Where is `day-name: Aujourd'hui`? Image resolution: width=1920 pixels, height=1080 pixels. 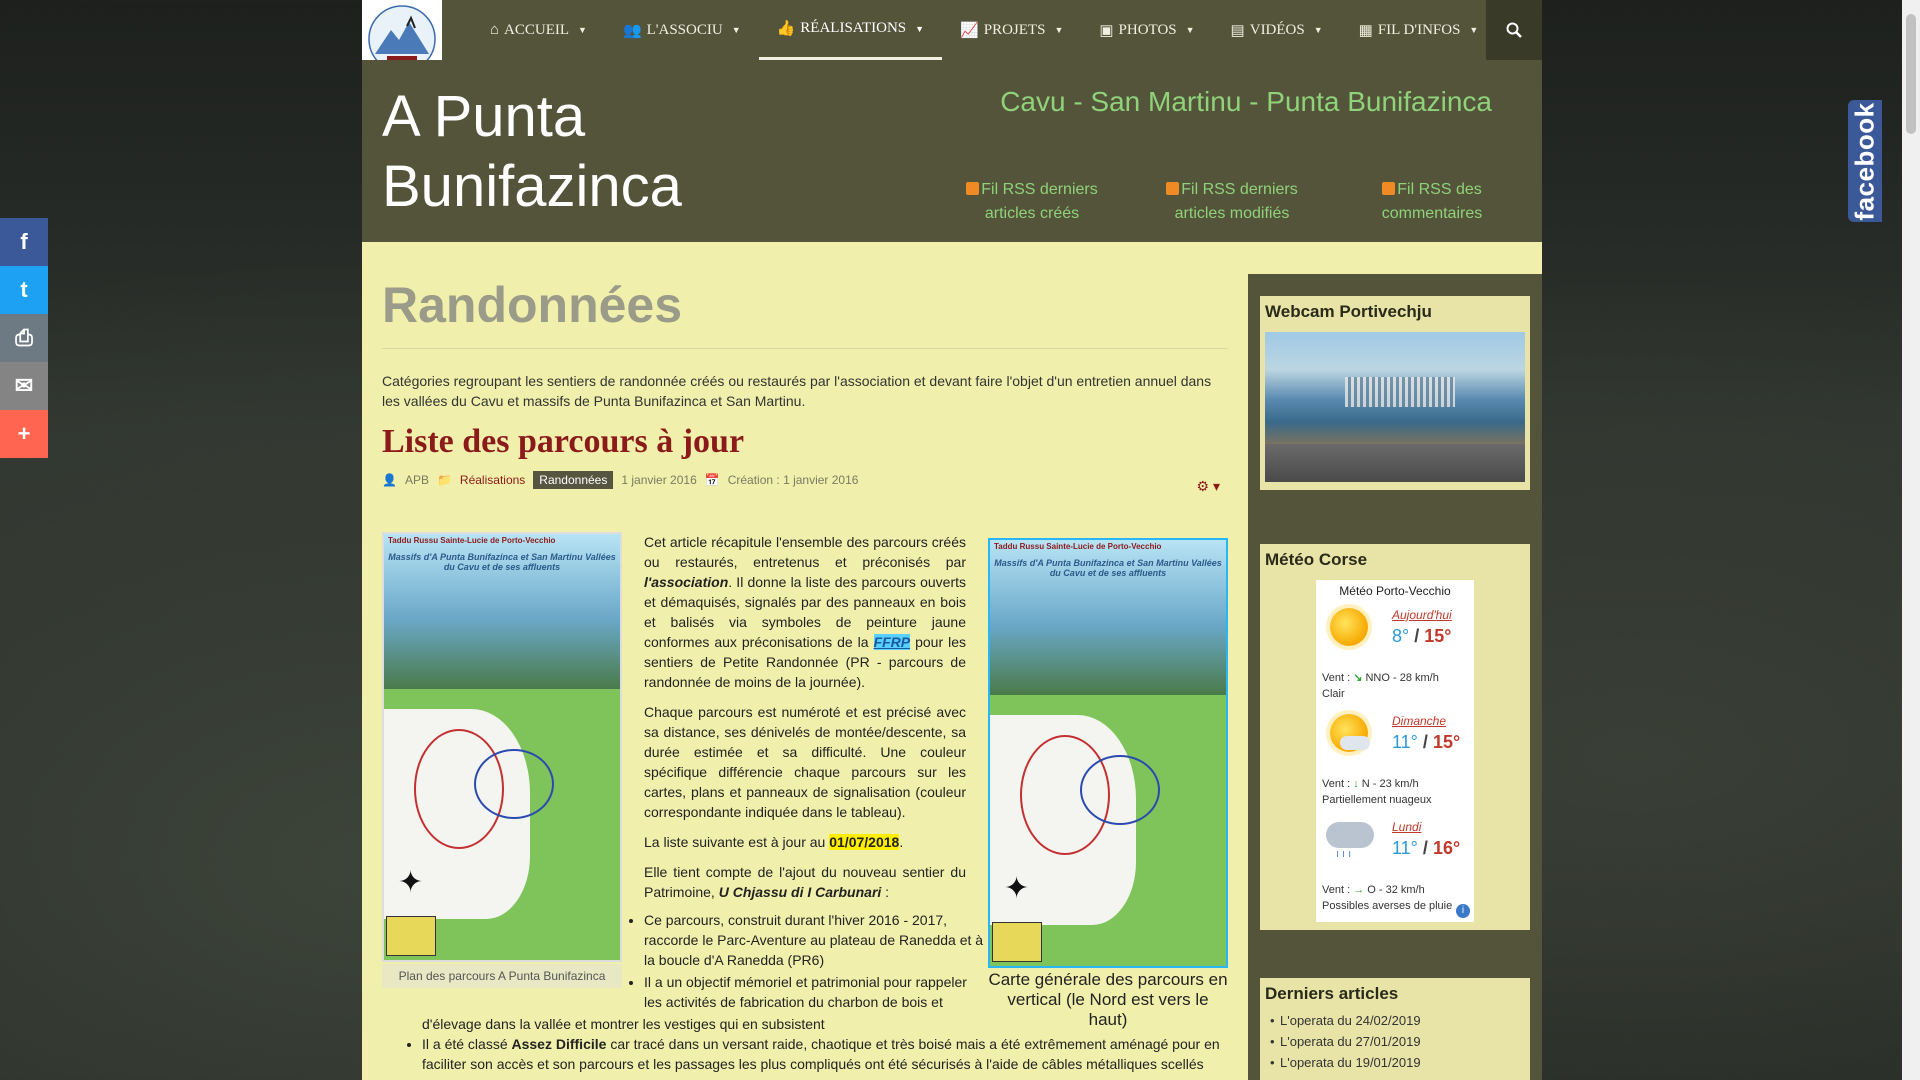
day-name: Aujourd'hui is located at coordinates (1422, 615).